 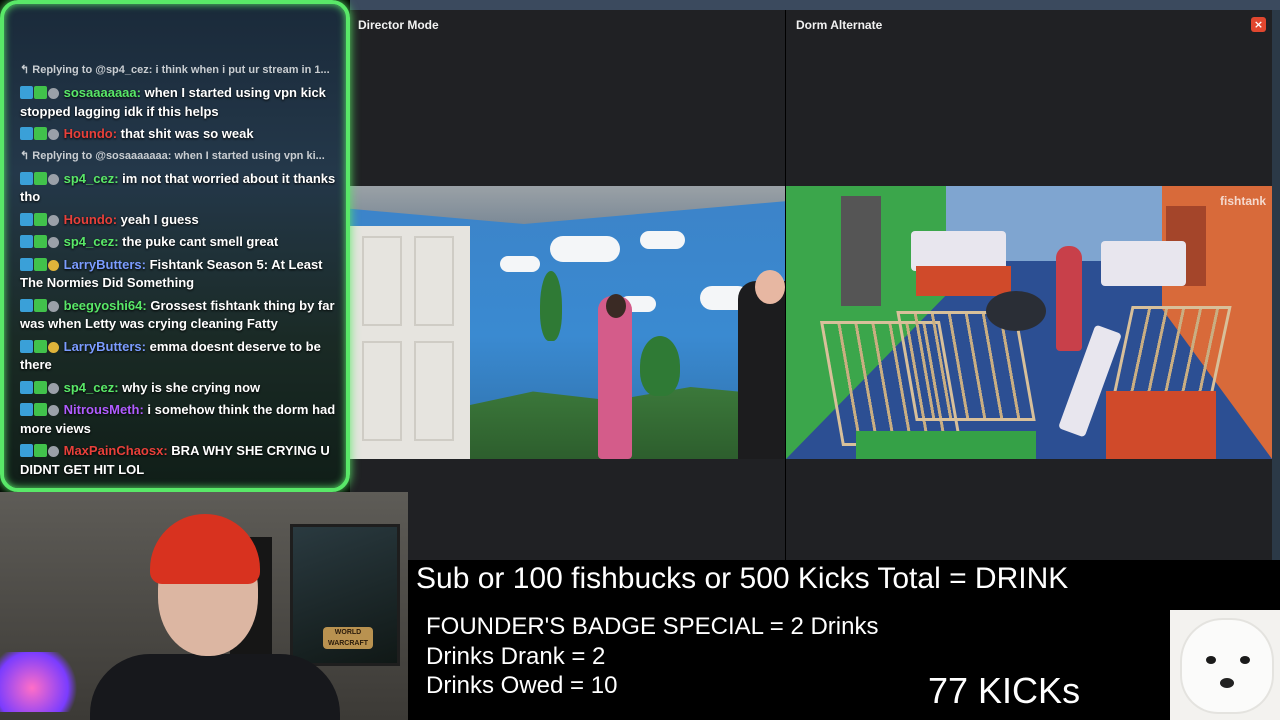 I want to click on mattress, so click(x=1143, y=263).